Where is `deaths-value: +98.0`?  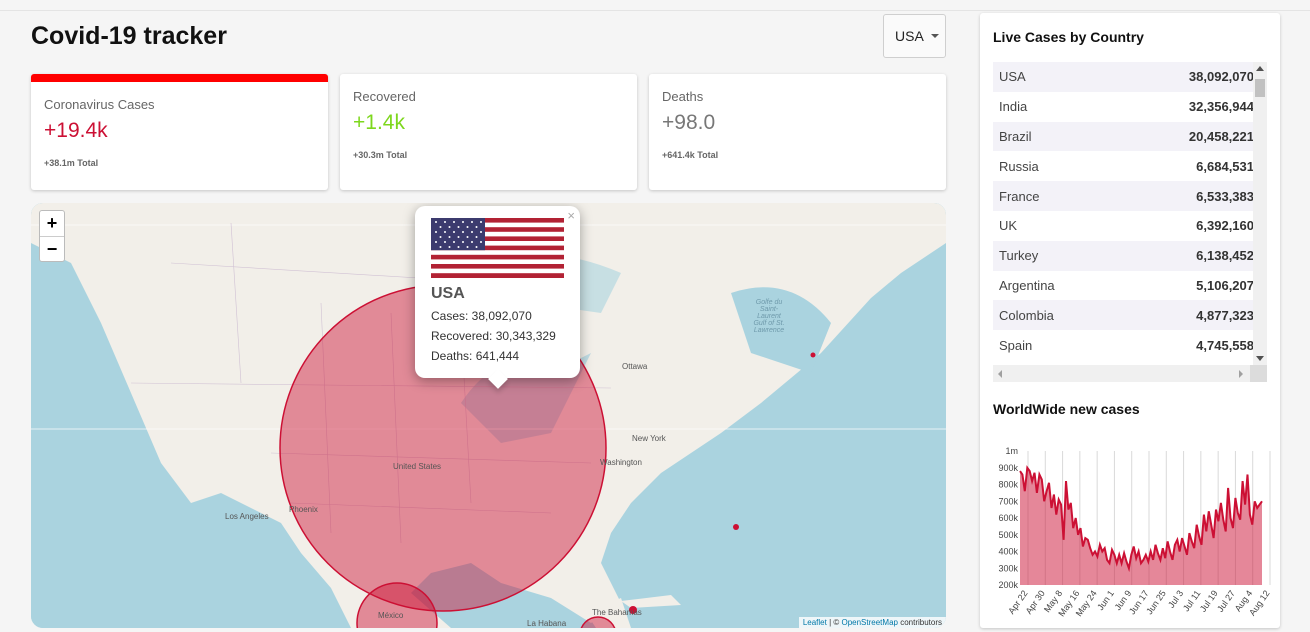 deaths-value: +98.0 is located at coordinates (689, 122).